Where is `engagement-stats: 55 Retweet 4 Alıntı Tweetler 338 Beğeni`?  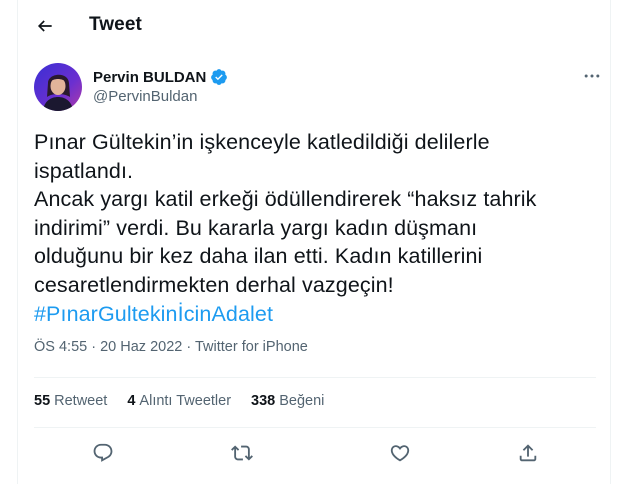 engagement-stats: 55 Retweet 4 Alıntı Tweetler 338 Beğeni is located at coordinates (189, 401).